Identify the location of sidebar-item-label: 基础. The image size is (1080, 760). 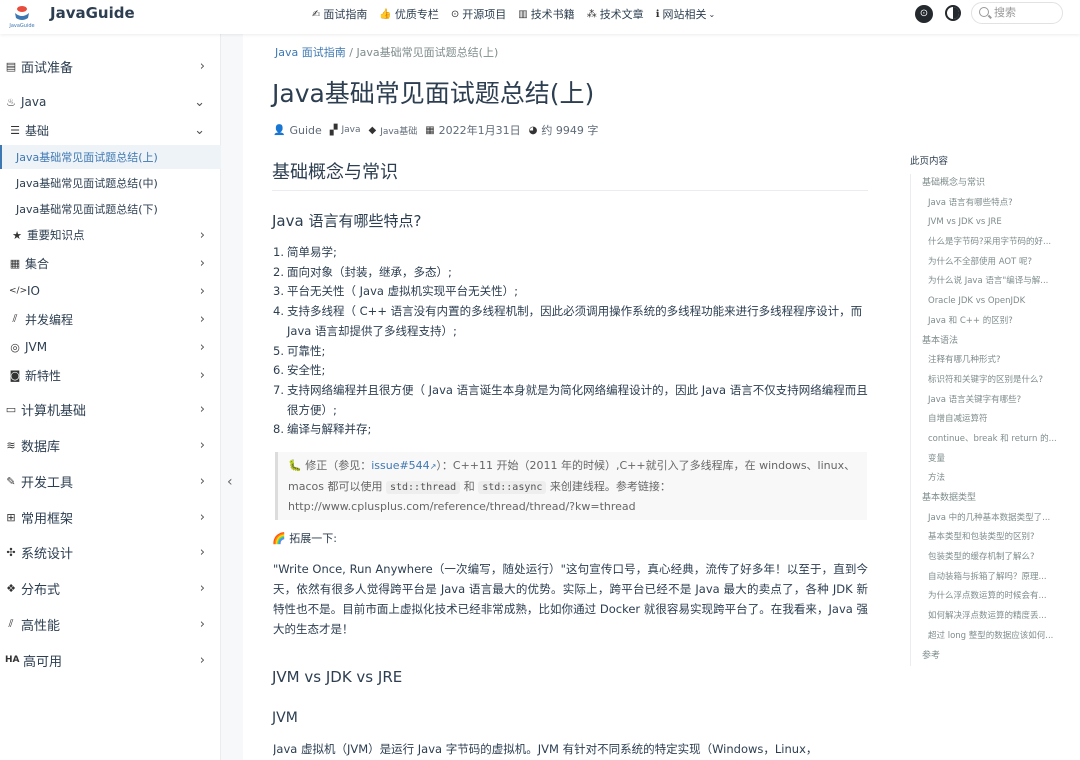
(37, 130).